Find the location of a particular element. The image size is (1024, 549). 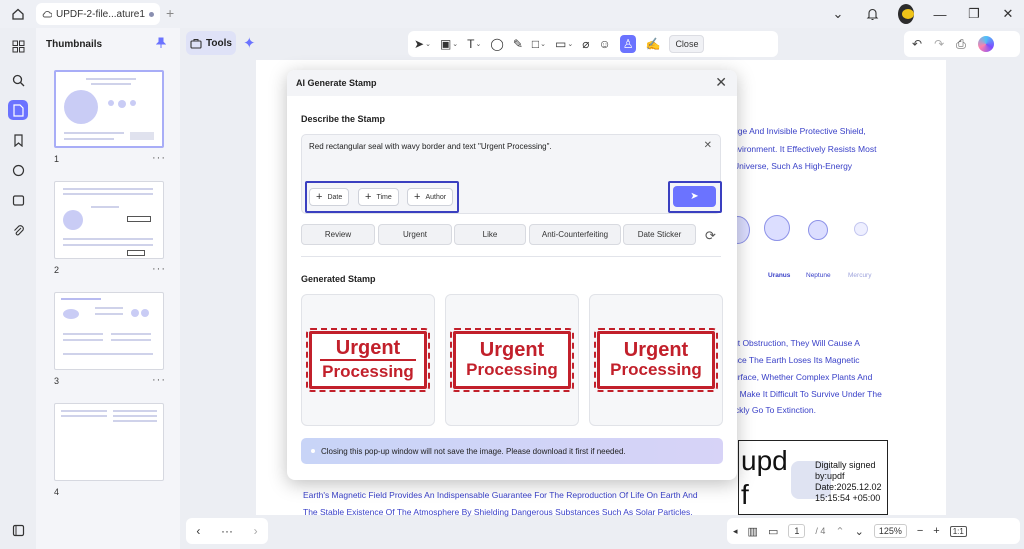

attach-tool: ⌀ is located at coordinates (585, 44).